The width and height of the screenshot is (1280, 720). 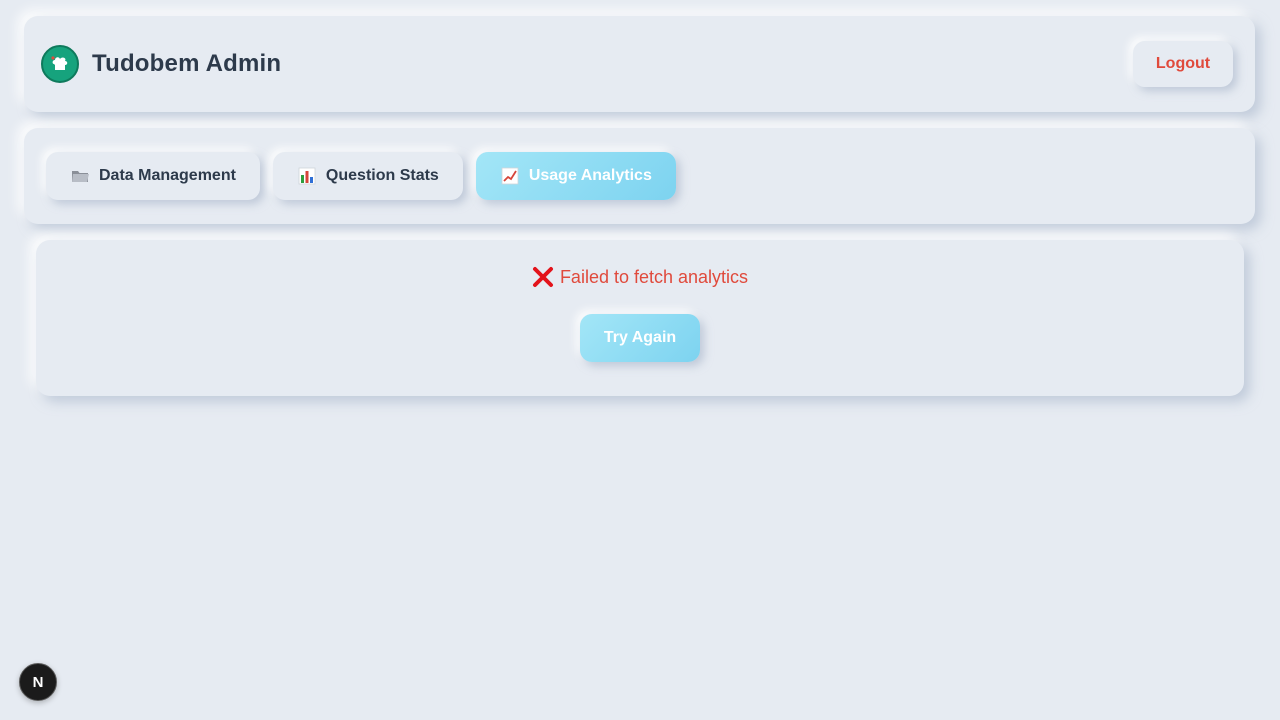 I want to click on chef-hat-icon, so click(x=59, y=63).